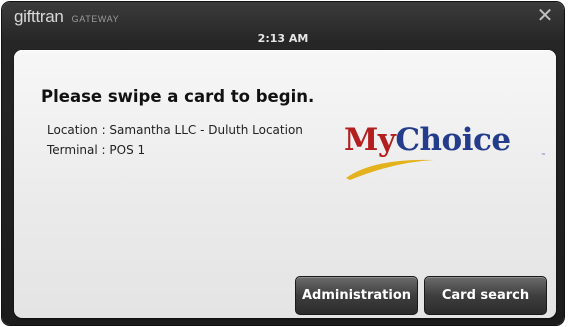 The width and height of the screenshot is (568, 327). What do you see at coordinates (485, 295) in the screenshot?
I see `card-search-button: Card search` at bounding box center [485, 295].